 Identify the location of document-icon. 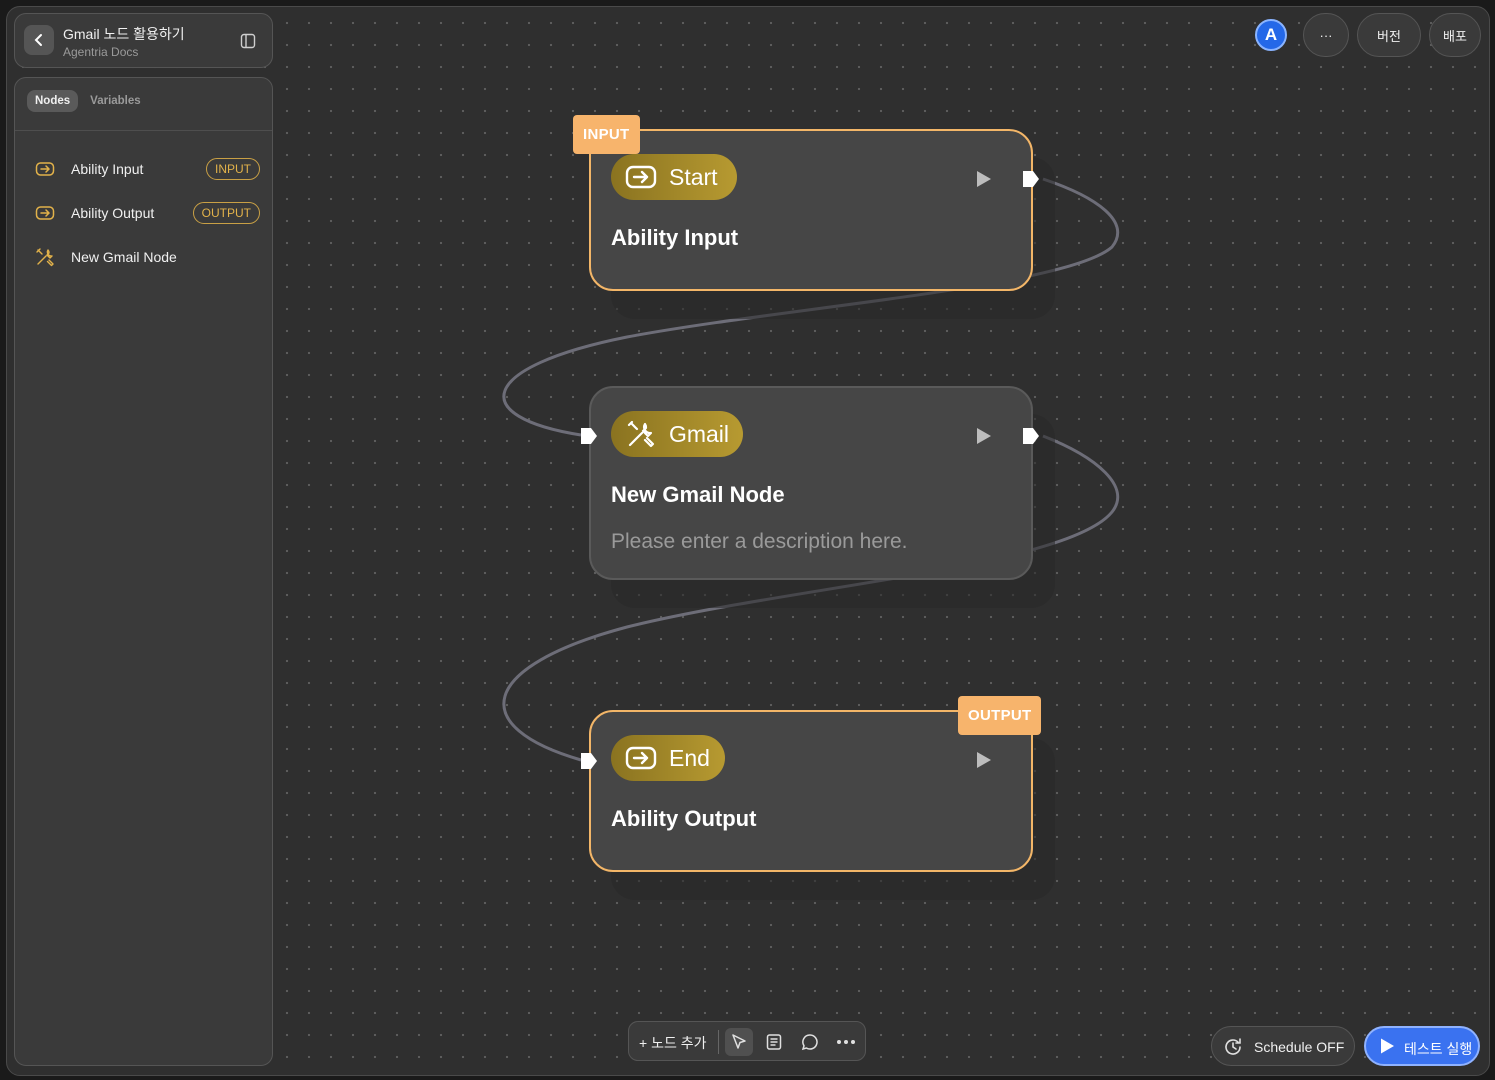
(774, 1042).